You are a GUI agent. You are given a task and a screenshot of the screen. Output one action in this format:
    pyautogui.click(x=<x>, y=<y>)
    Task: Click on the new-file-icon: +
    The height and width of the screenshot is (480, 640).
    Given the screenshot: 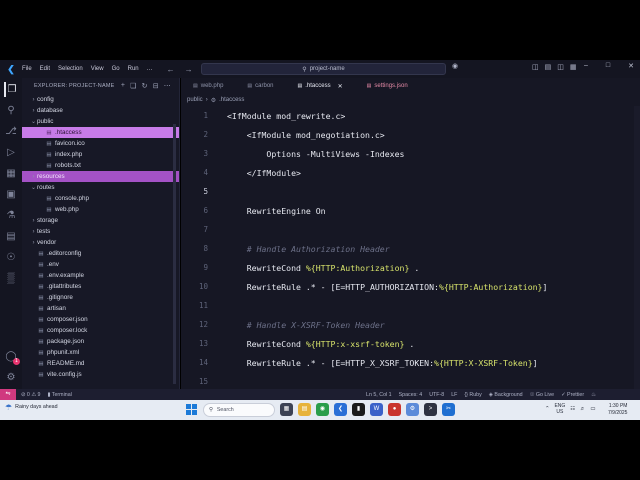 What is the action you would take?
    pyautogui.click(x=123, y=86)
    